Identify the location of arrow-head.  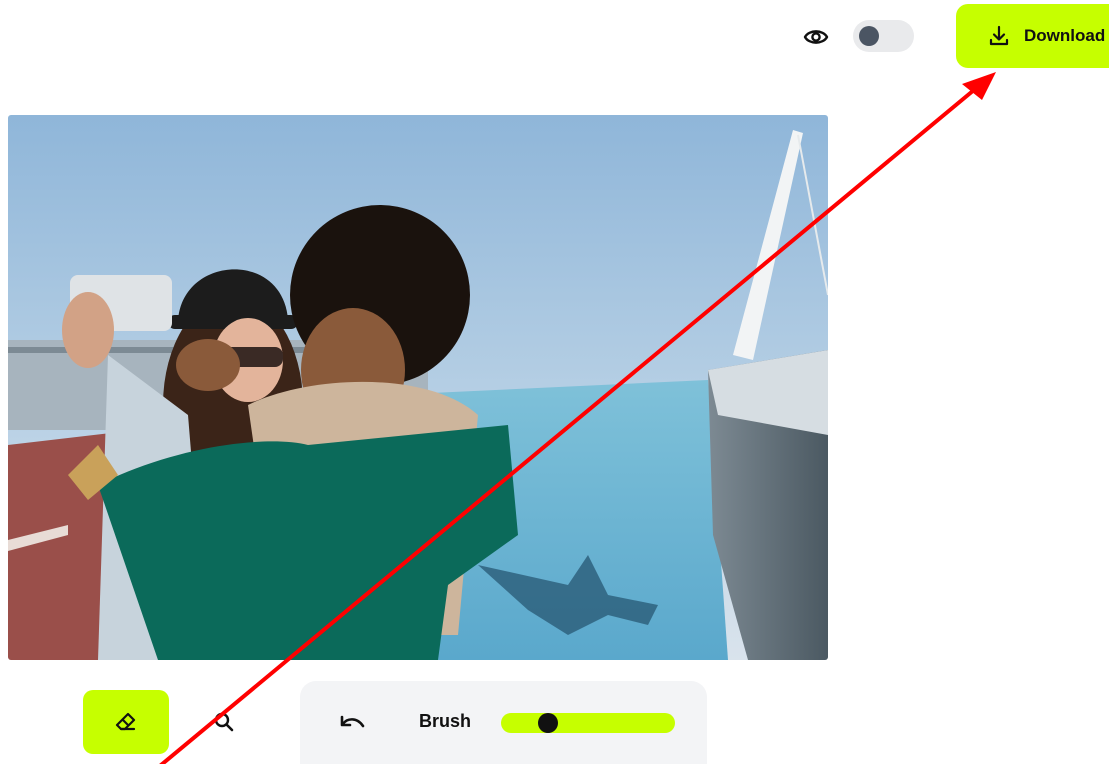
(979, 86).